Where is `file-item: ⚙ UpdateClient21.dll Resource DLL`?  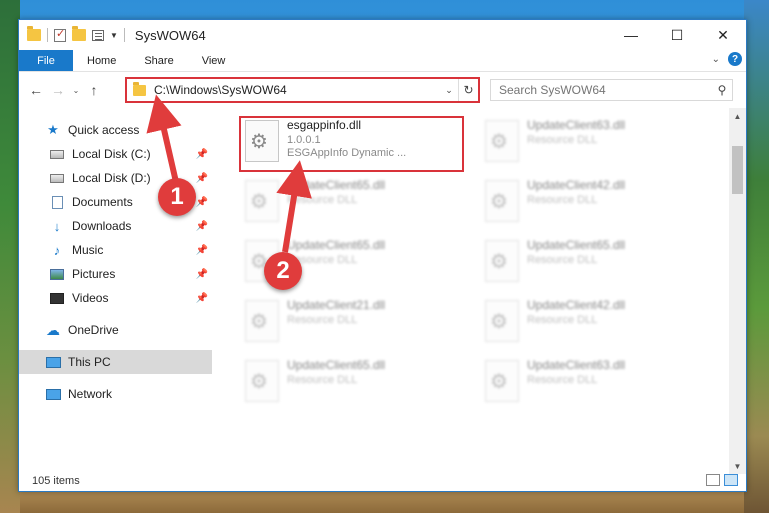
file-item: ⚙ UpdateClient21.dll Resource DLL is located at coordinates (351, 324).